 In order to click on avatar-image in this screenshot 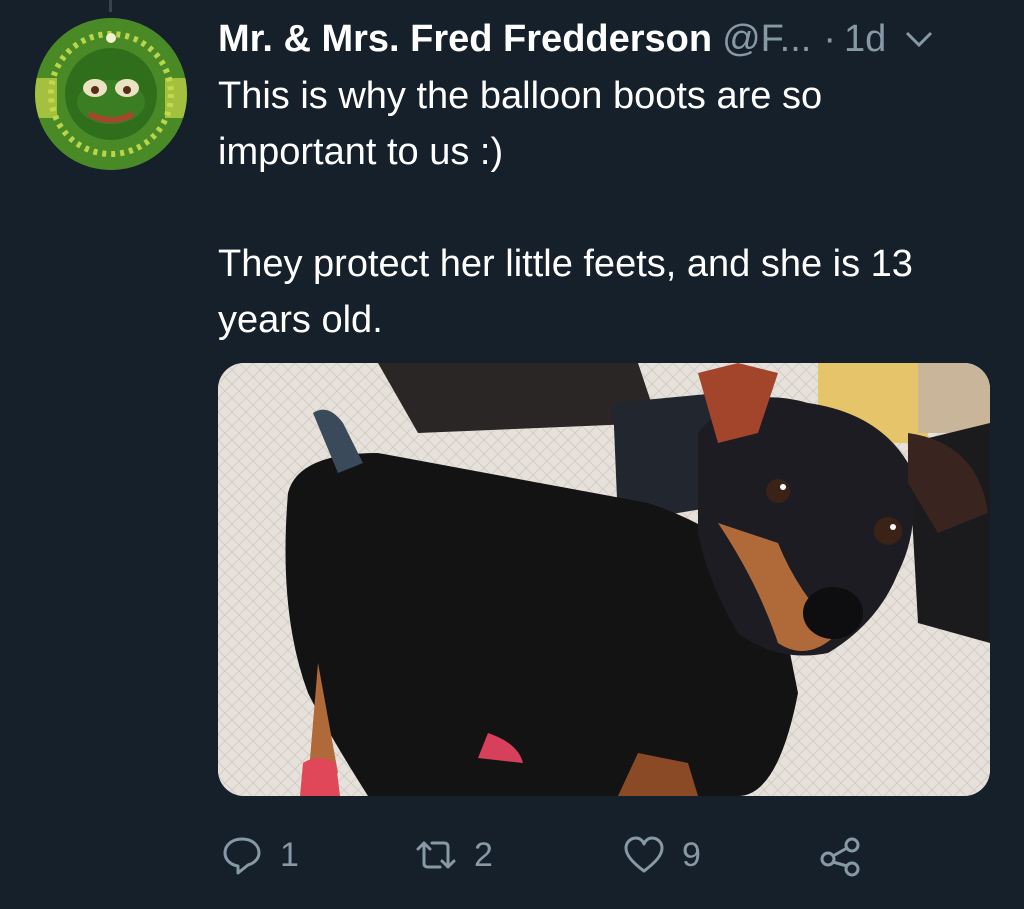, I will do `click(111, 94)`.